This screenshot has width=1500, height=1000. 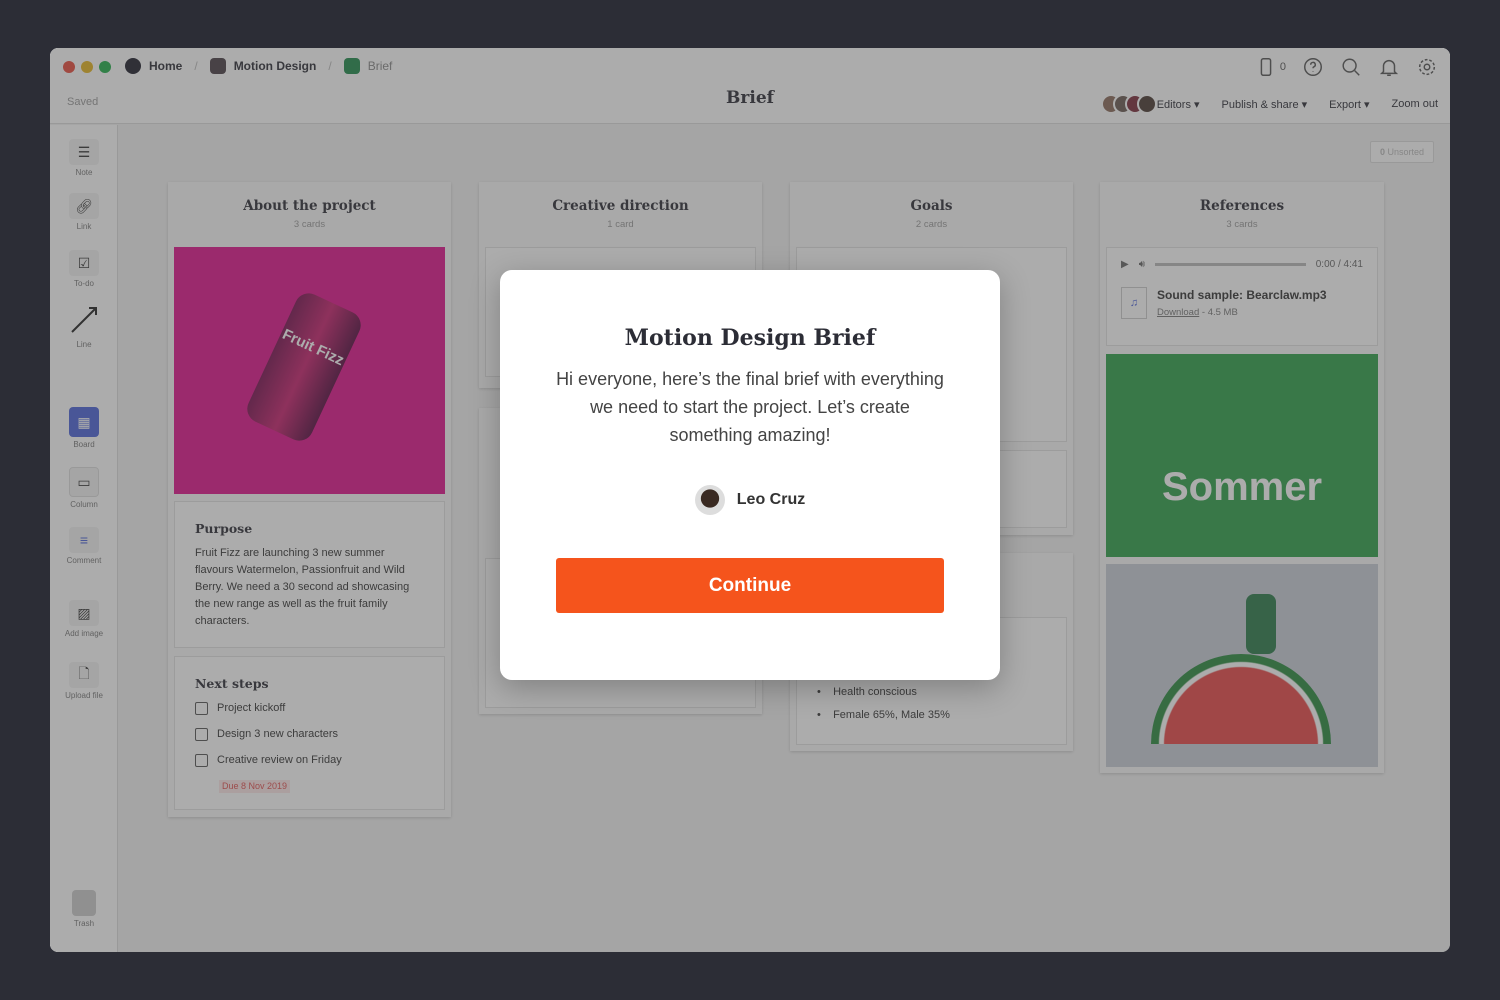 What do you see at coordinates (771, 499) in the screenshot?
I see `author-name: Leo Cruz` at bounding box center [771, 499].